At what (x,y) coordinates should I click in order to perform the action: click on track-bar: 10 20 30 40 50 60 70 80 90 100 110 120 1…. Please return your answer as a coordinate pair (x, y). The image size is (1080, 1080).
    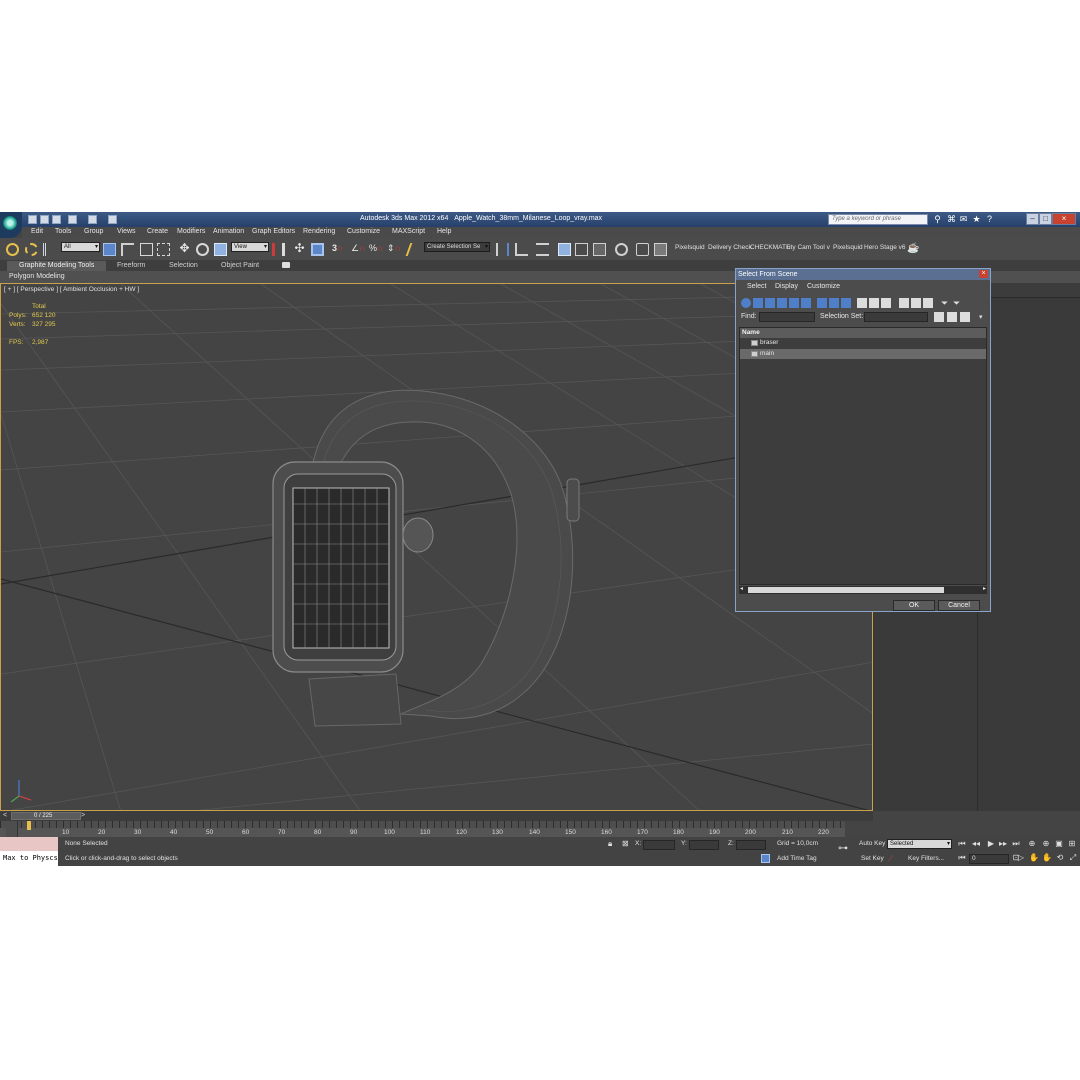
    Looking at the image, I should click on (422, 829).